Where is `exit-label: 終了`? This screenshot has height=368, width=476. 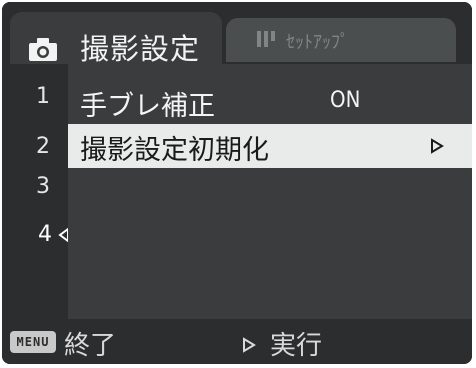 exit-label: 終了 is located at coordinates (90, 346).